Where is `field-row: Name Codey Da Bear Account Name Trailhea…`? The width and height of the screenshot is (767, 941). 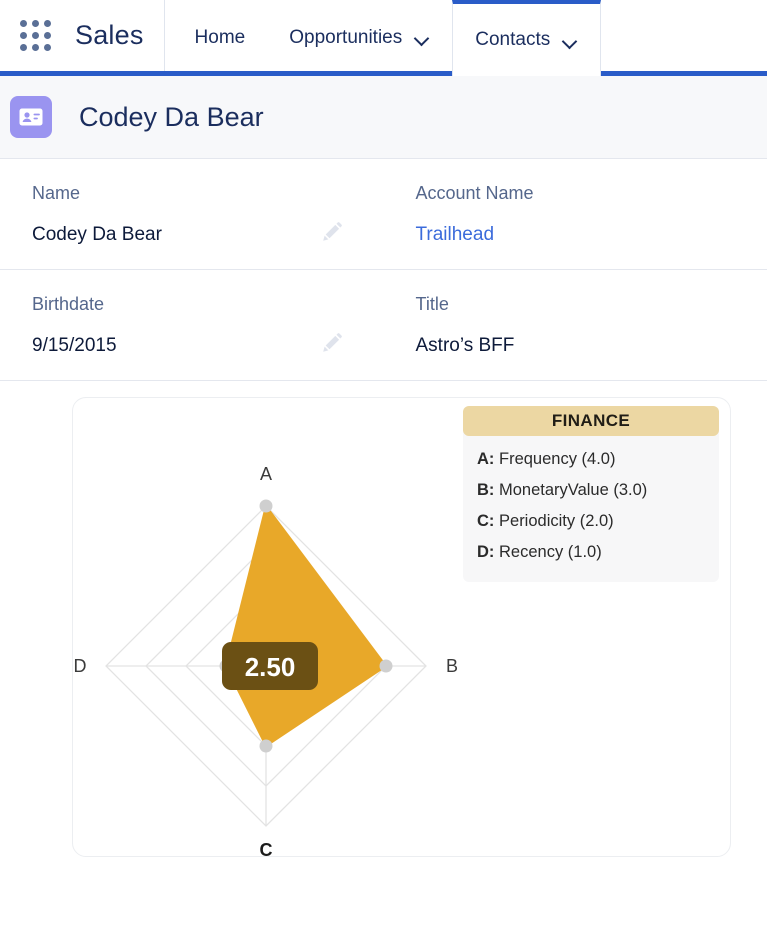
field-row: Name Codey Da Bear Account Name Trailhea… is located at coordinates (383, 214).